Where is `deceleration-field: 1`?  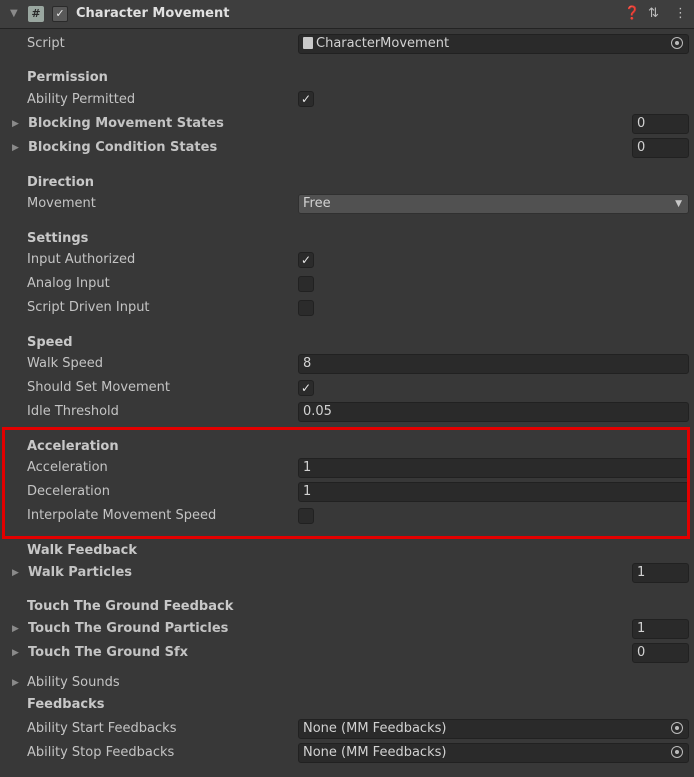 deceleration-field: 1 is located at coordinates (493, 492).